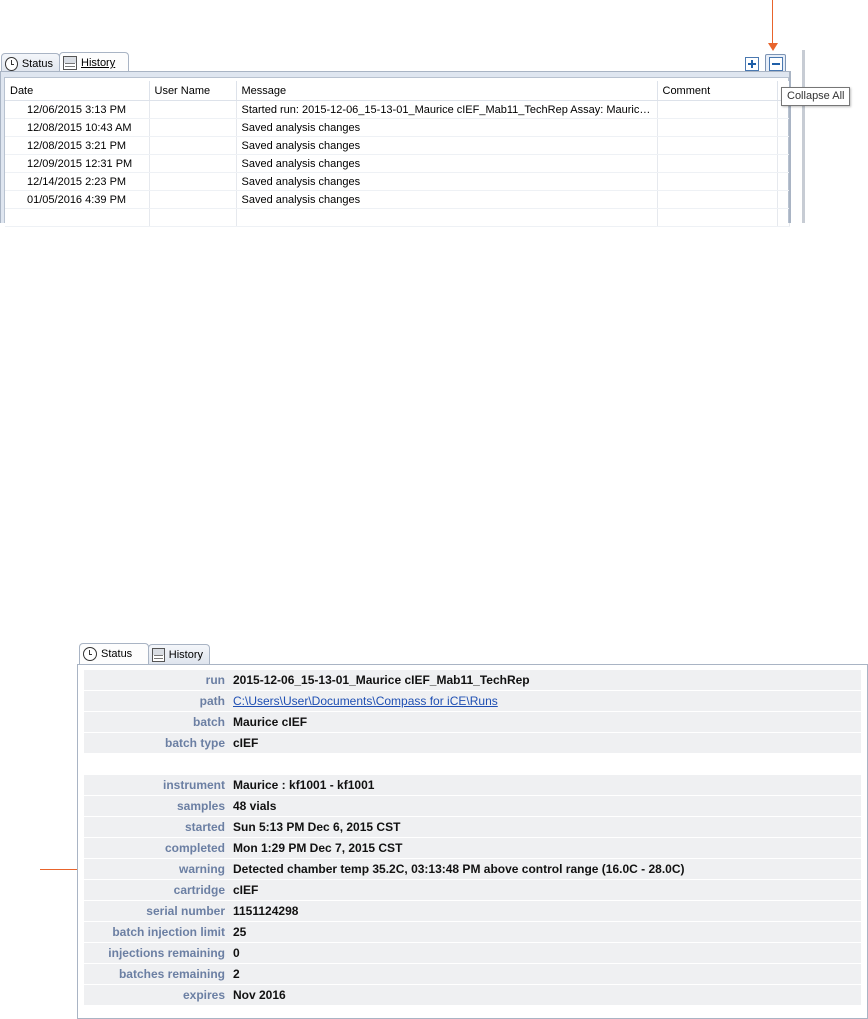 The width and height of the screenshot is (868, 1019). What do you see at coordinates (773, 47) in the screenshot?
I see `annotation-arrow-down-head` at bounding box center [773, 47].